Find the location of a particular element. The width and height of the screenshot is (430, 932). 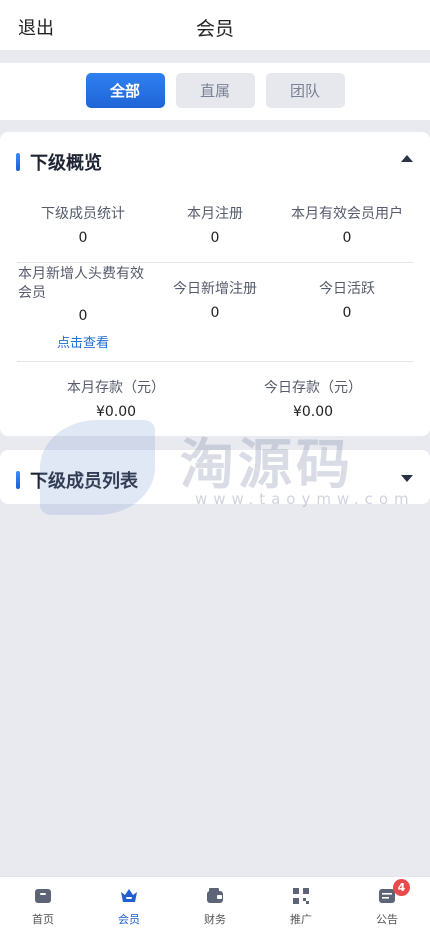

tabbar-label: 公告 is located at coordinates (387, 919).